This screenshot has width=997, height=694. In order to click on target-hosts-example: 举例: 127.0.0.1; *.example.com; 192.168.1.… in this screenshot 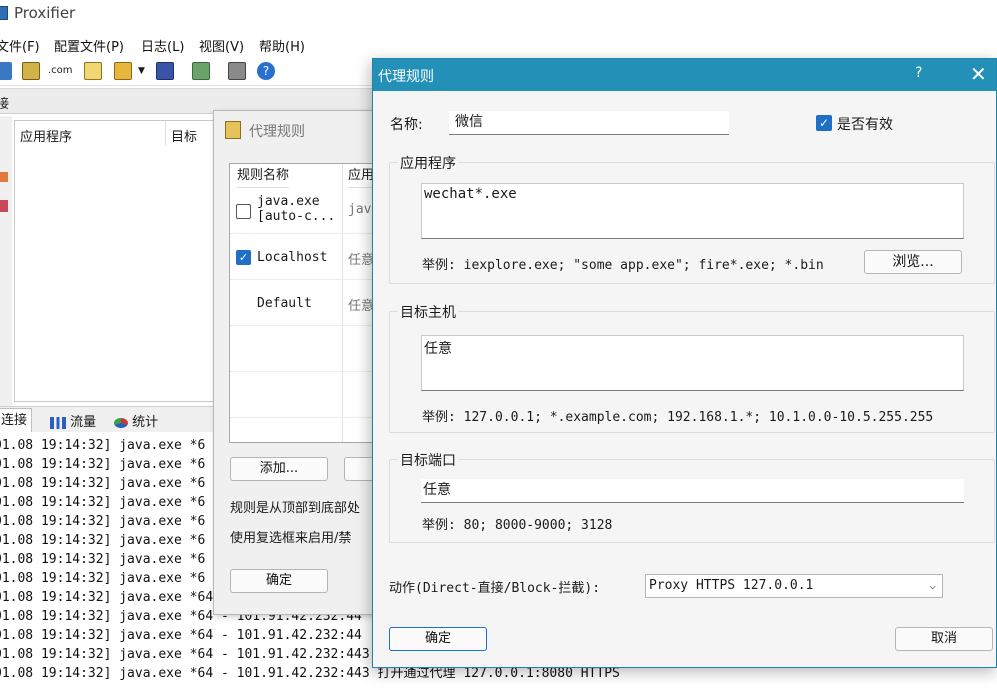, I will do `click(678, 417)`.